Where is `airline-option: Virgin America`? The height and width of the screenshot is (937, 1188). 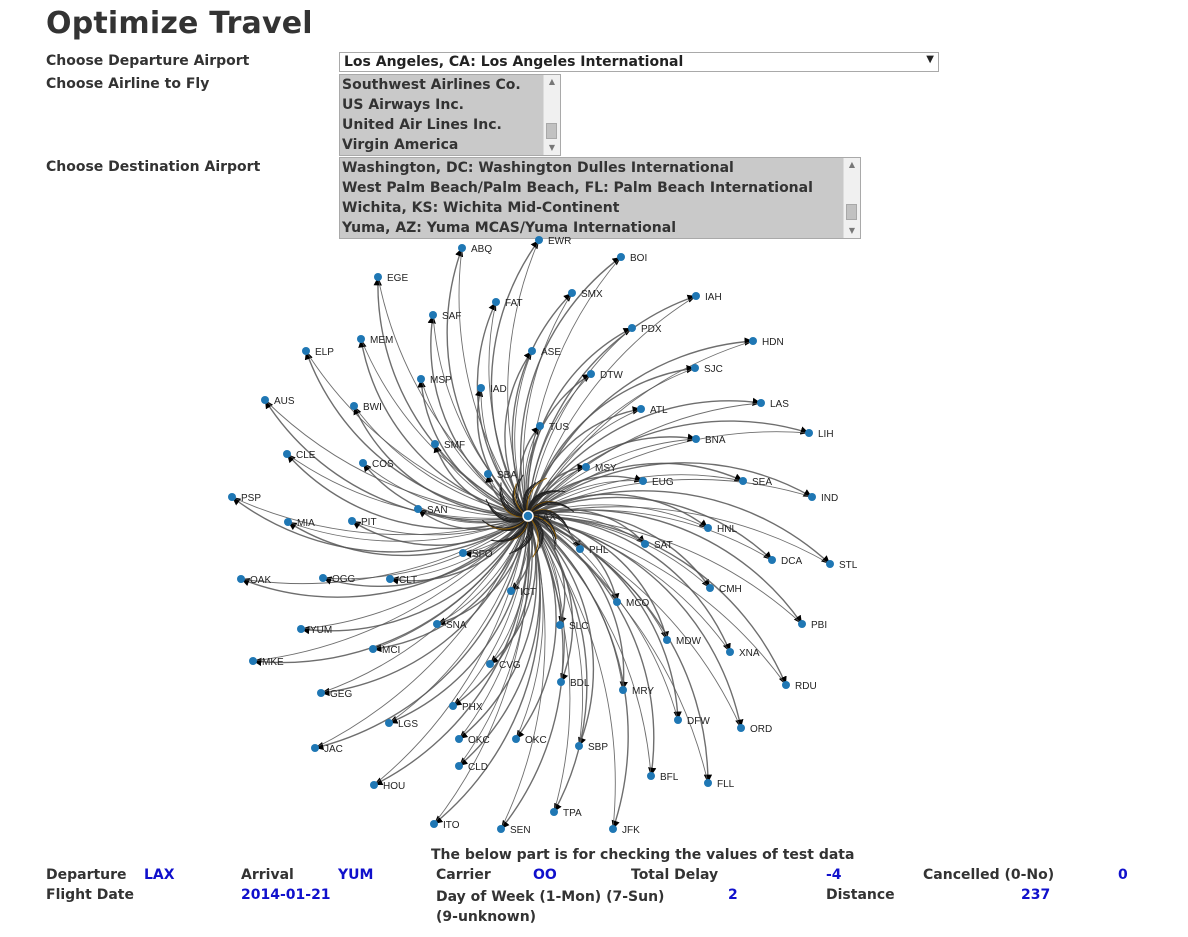
airline-option: Virgin America is located at coordinates (450, 145).